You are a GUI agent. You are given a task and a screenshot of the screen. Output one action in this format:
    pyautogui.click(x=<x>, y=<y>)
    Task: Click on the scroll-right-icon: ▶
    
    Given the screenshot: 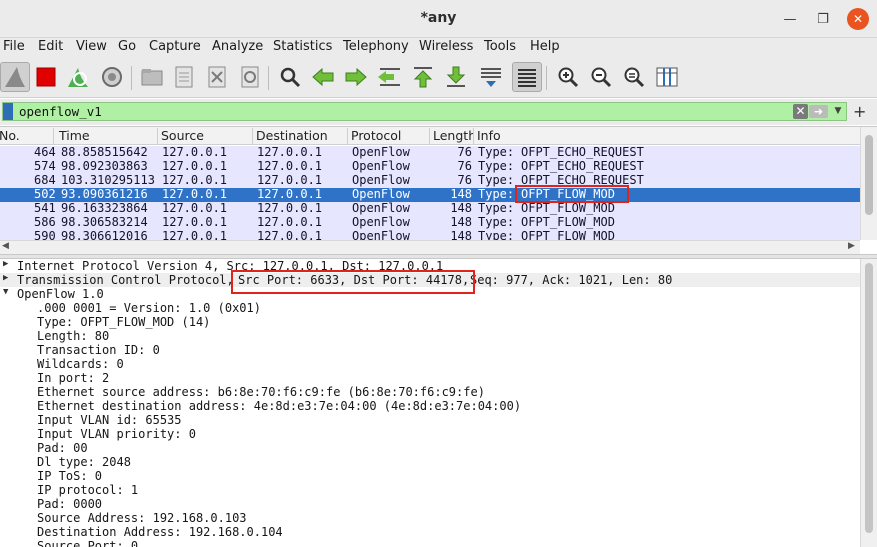 What is the action you would take?
    pyautogui.click(x=851, y=246)
    